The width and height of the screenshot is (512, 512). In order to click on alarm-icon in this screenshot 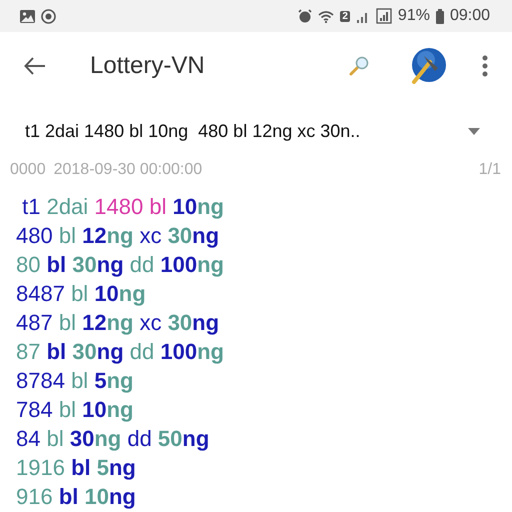, I will do `click(305, 16)`.